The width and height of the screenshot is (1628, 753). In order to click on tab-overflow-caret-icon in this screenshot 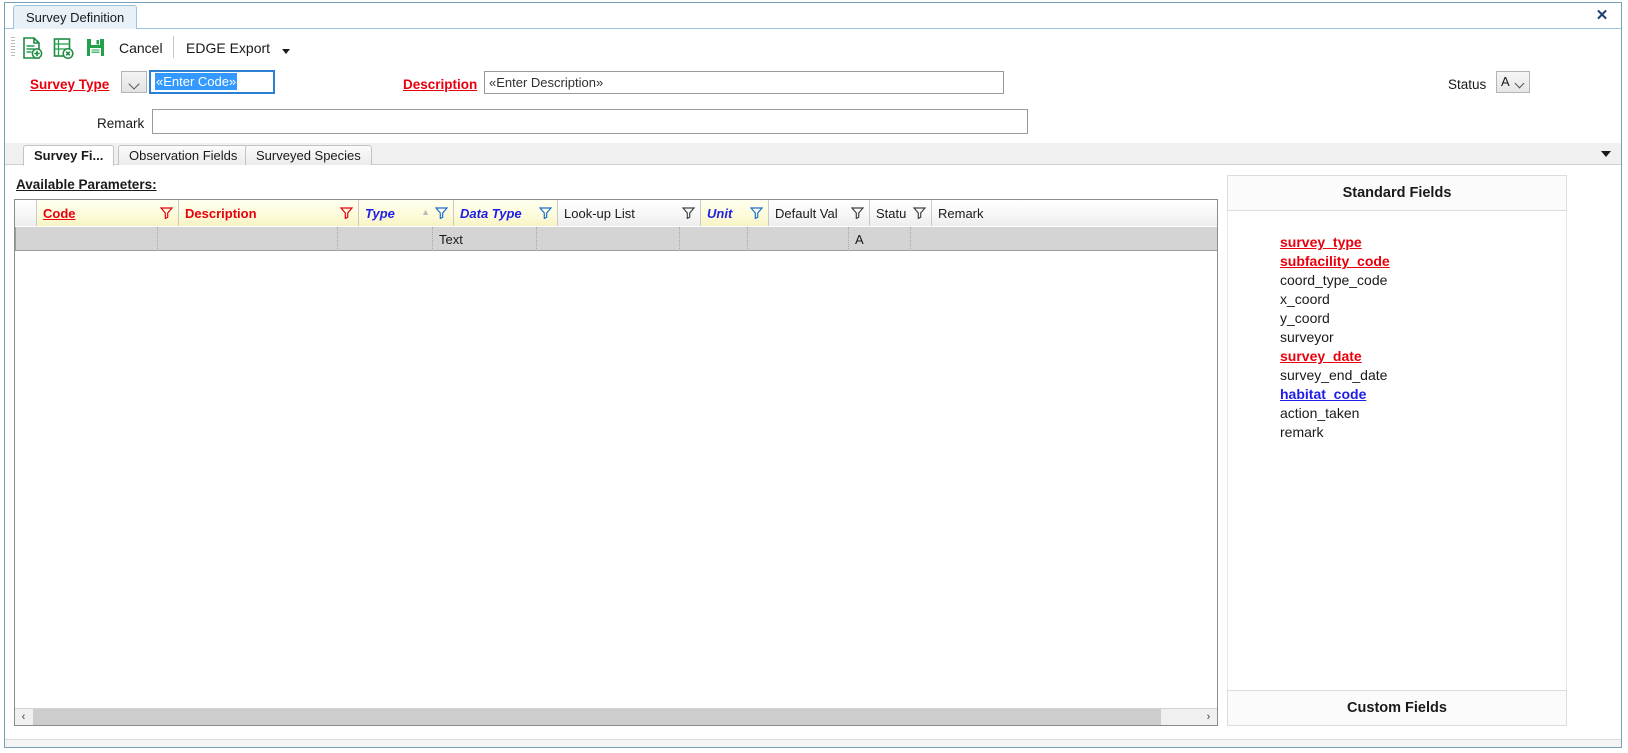, I will do `click(1606, 154)`.